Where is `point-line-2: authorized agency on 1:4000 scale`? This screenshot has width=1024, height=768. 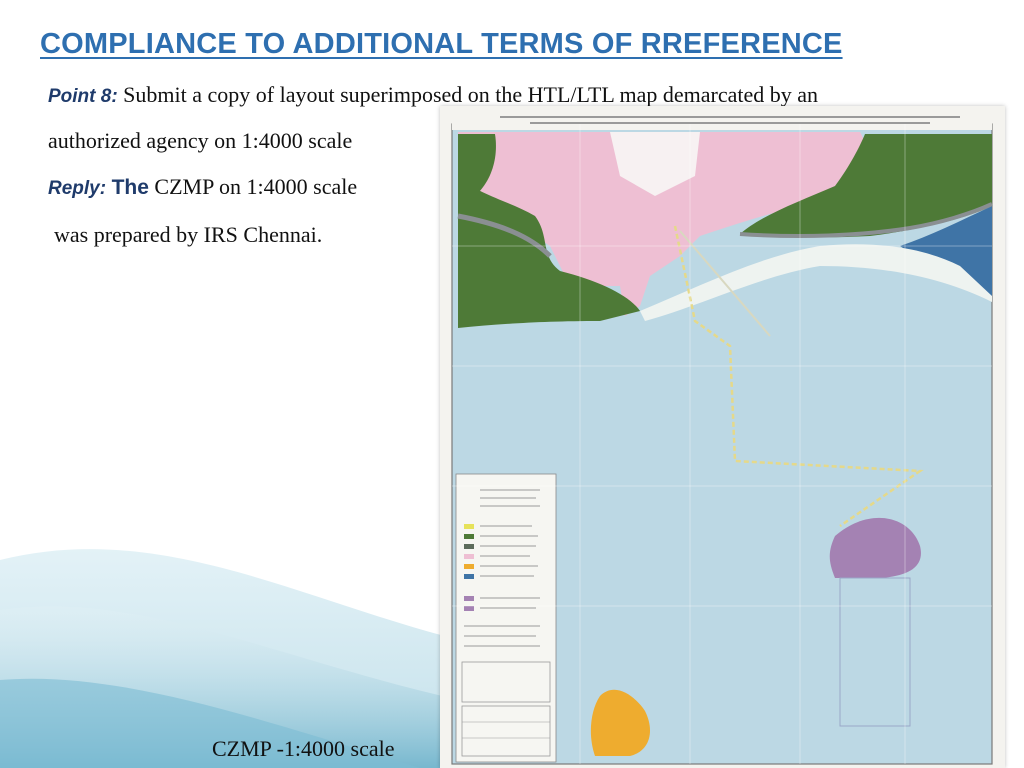 point-line-2: authorized agency on 1:4000 scale is located at coordinates (200, 141).